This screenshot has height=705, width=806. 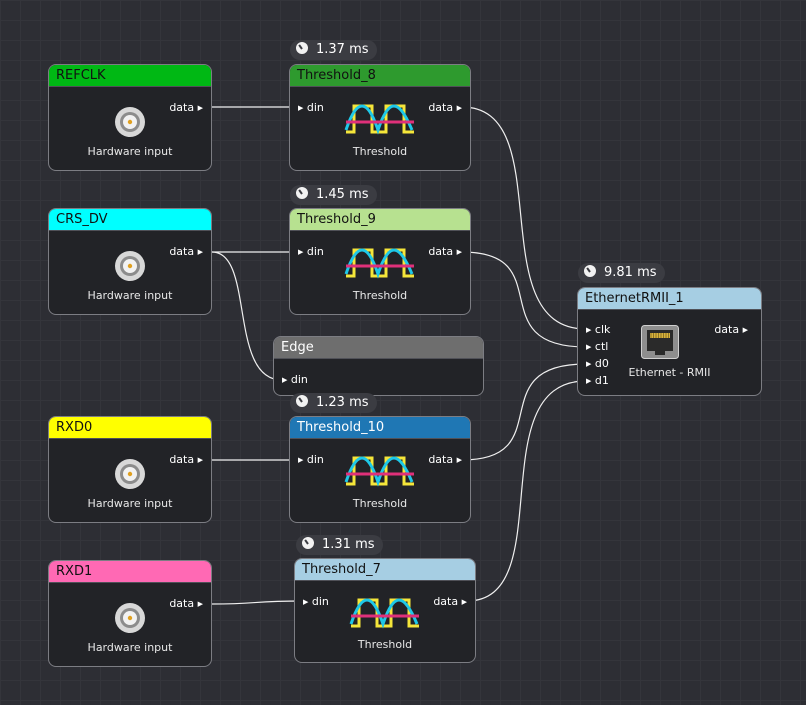 I want to click on node-rxd0: RXD0 data ▶ Hardware input, so click(x=130, y=469).